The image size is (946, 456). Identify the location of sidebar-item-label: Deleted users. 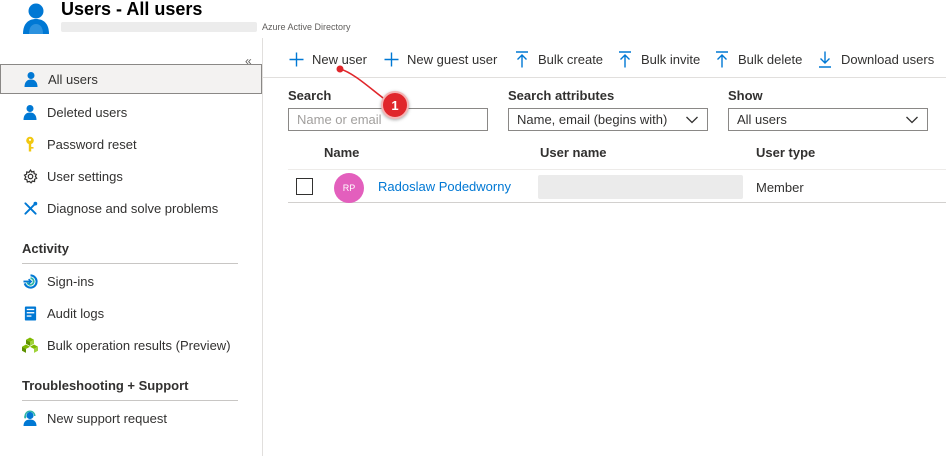
(87, 112).